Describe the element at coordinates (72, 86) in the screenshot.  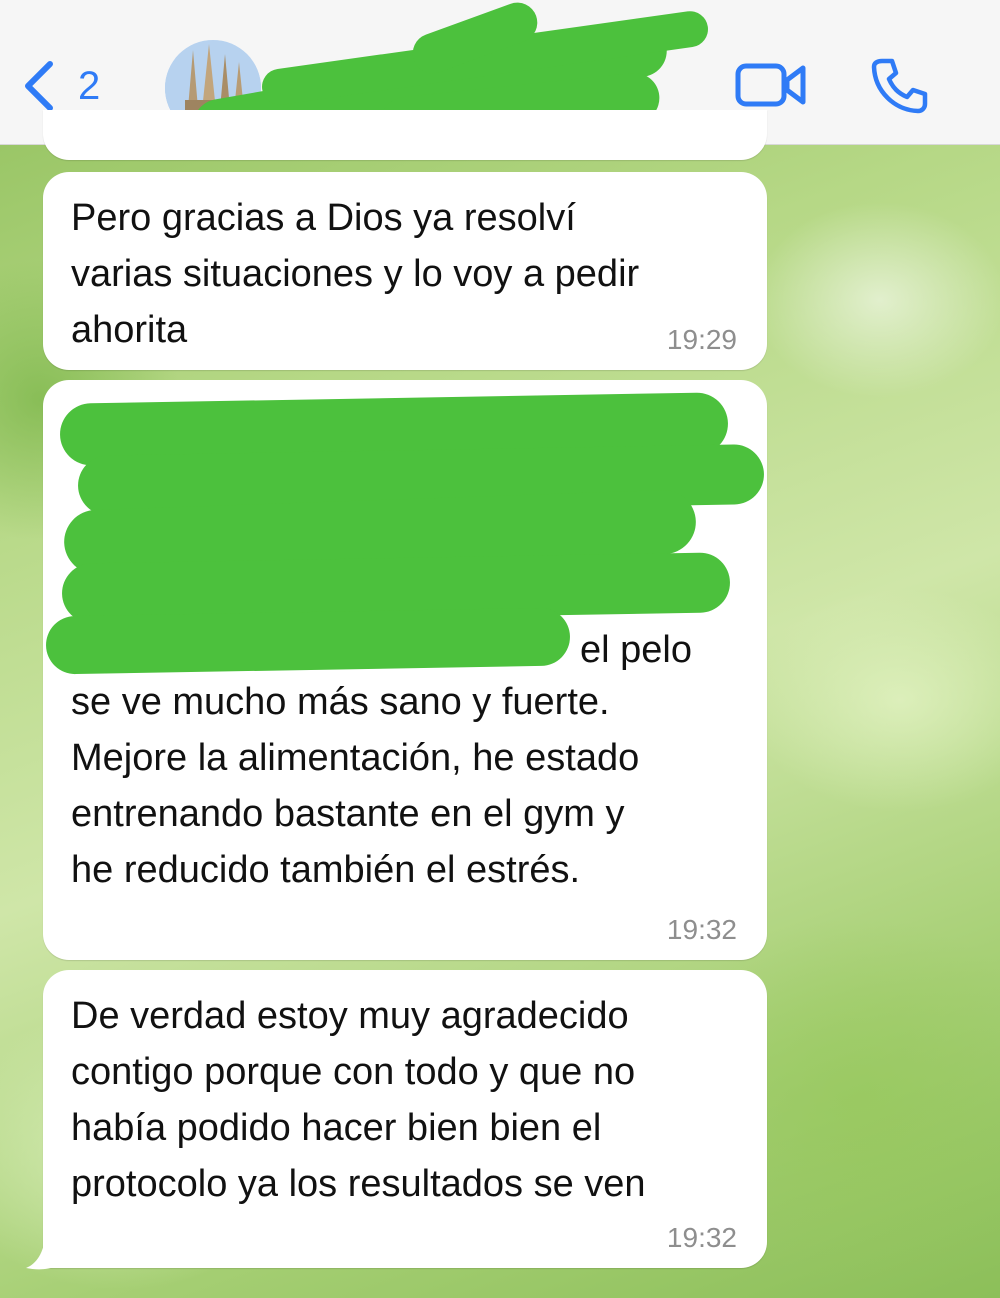
I see `back-button: 2` at that location.